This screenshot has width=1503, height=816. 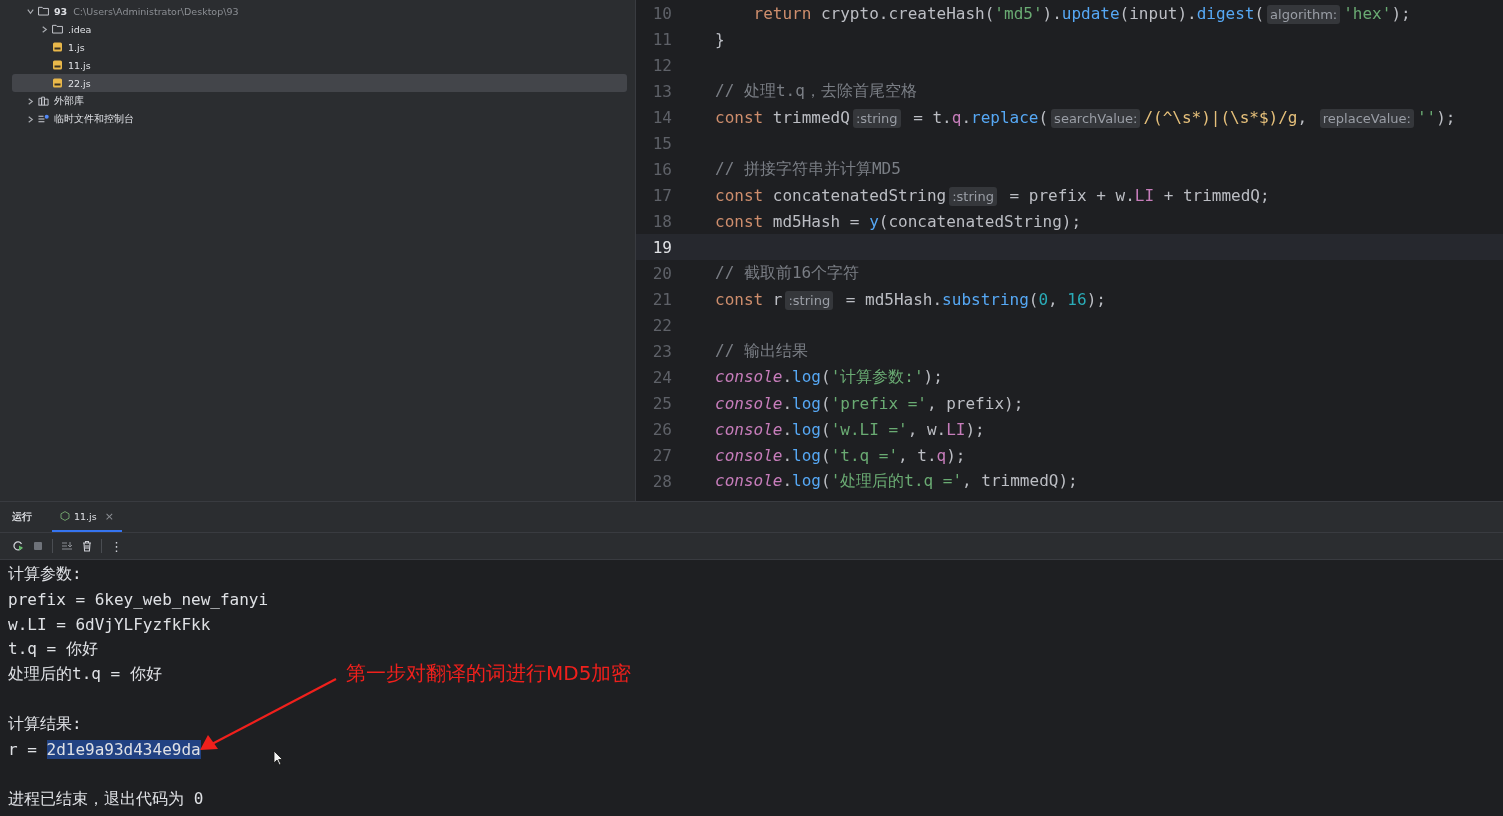 I want to click on code-line: // 输出结果, so click(x=761, y=351).